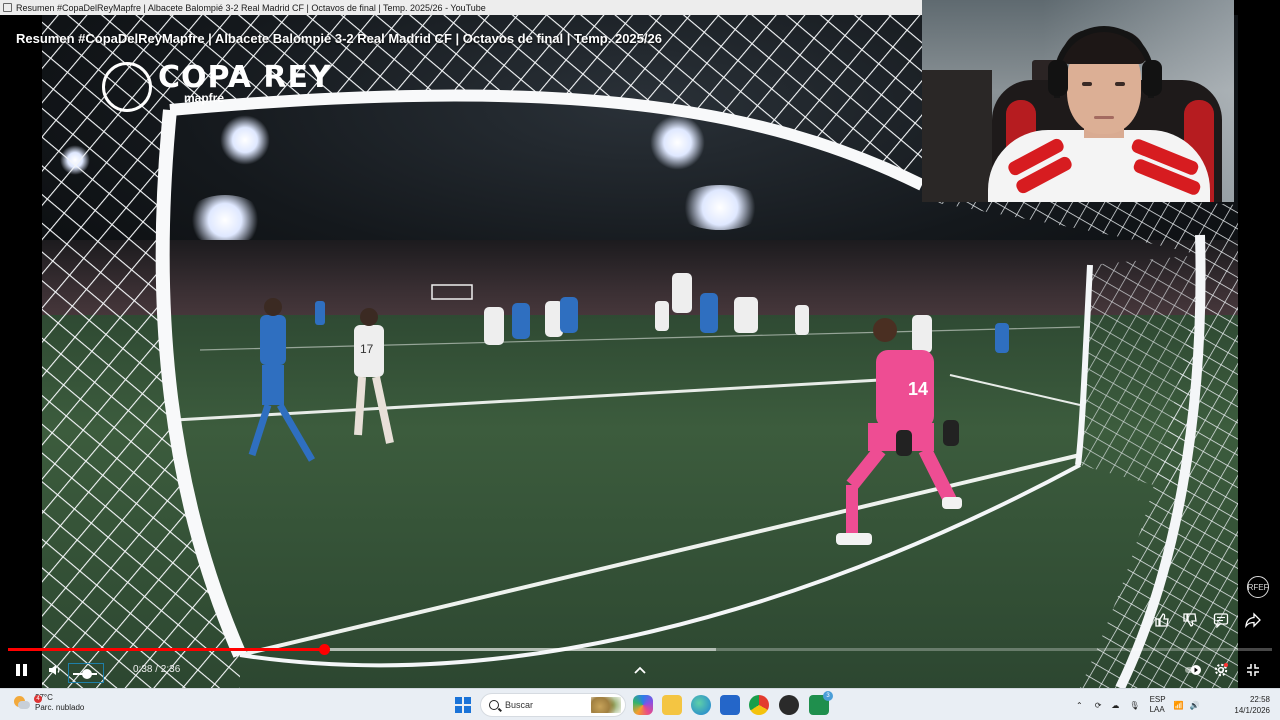 The image size is (1280, 720). Describe the element at coordinates (1162, 621) in the screenshot. I see `thumbs-up-icon` at that location.